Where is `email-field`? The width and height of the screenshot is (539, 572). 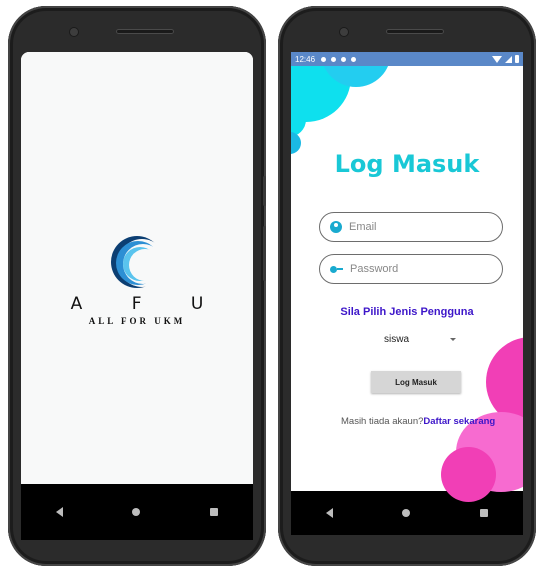 email-field is located at coordinates (411, 227).